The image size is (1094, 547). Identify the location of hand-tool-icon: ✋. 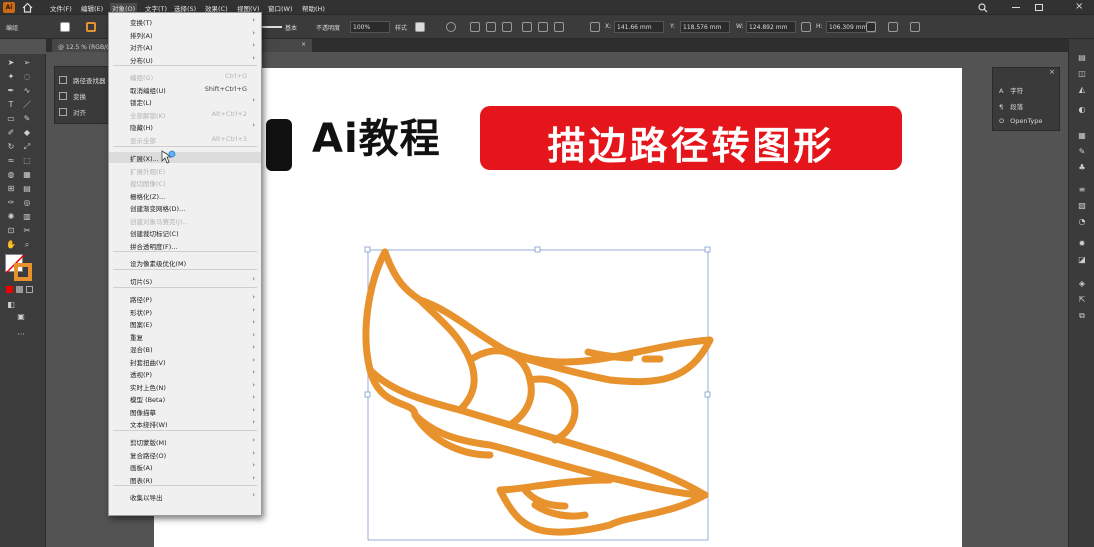
(11, 245).